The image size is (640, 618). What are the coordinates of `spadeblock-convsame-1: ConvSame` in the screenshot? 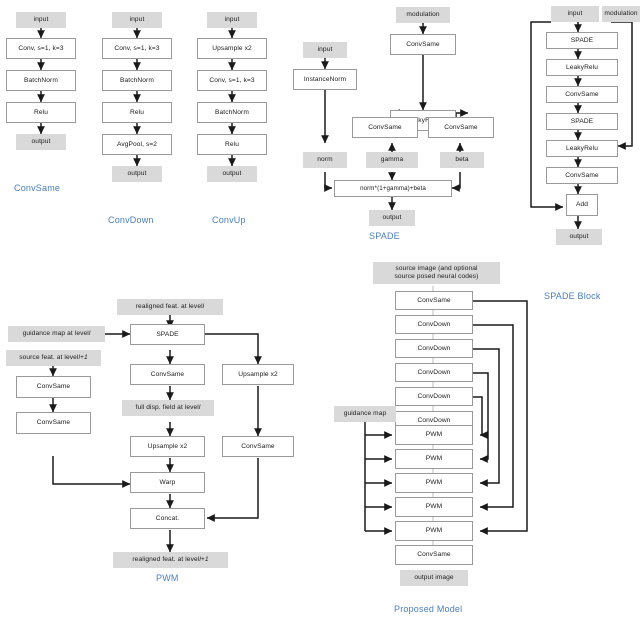 It's located at (582, 94).